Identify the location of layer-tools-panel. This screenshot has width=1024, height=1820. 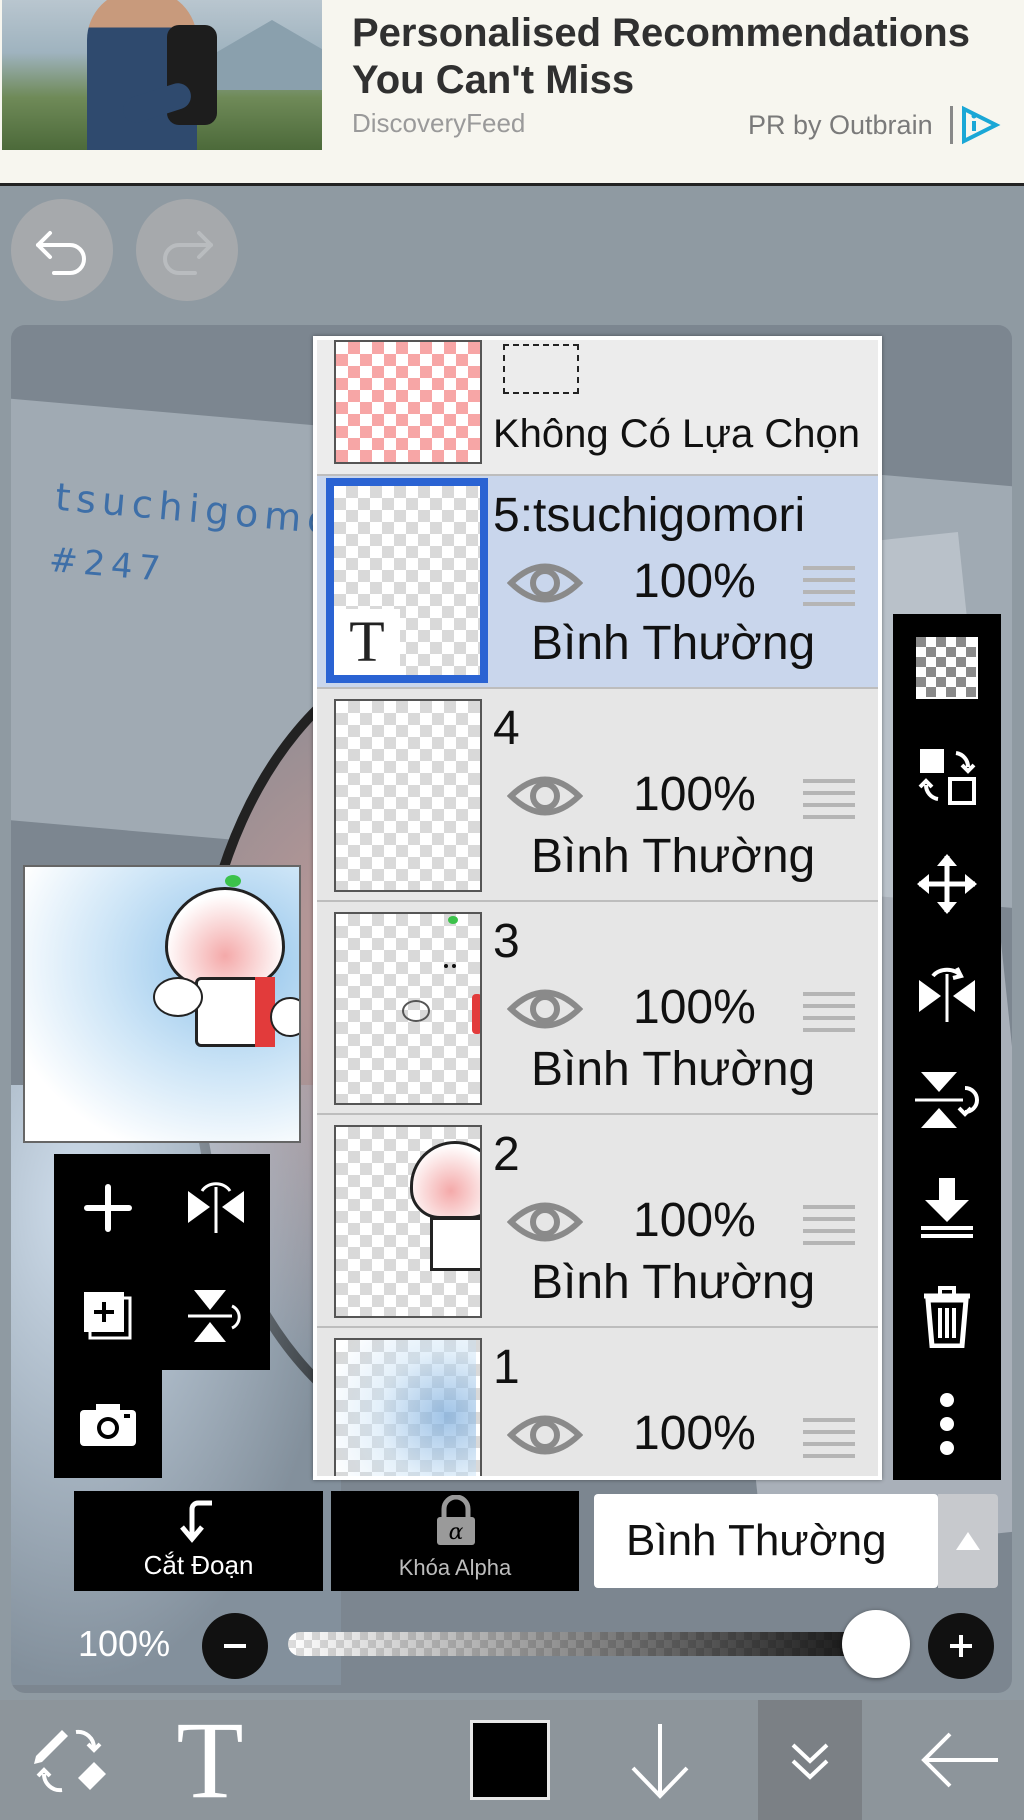
(162, 1262).